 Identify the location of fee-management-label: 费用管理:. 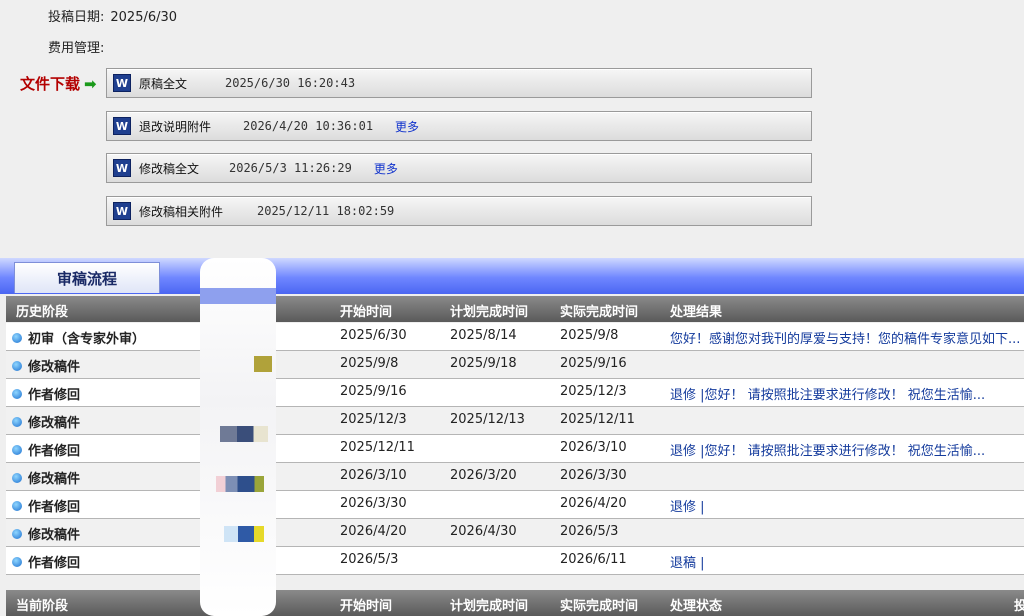
(76, 48).